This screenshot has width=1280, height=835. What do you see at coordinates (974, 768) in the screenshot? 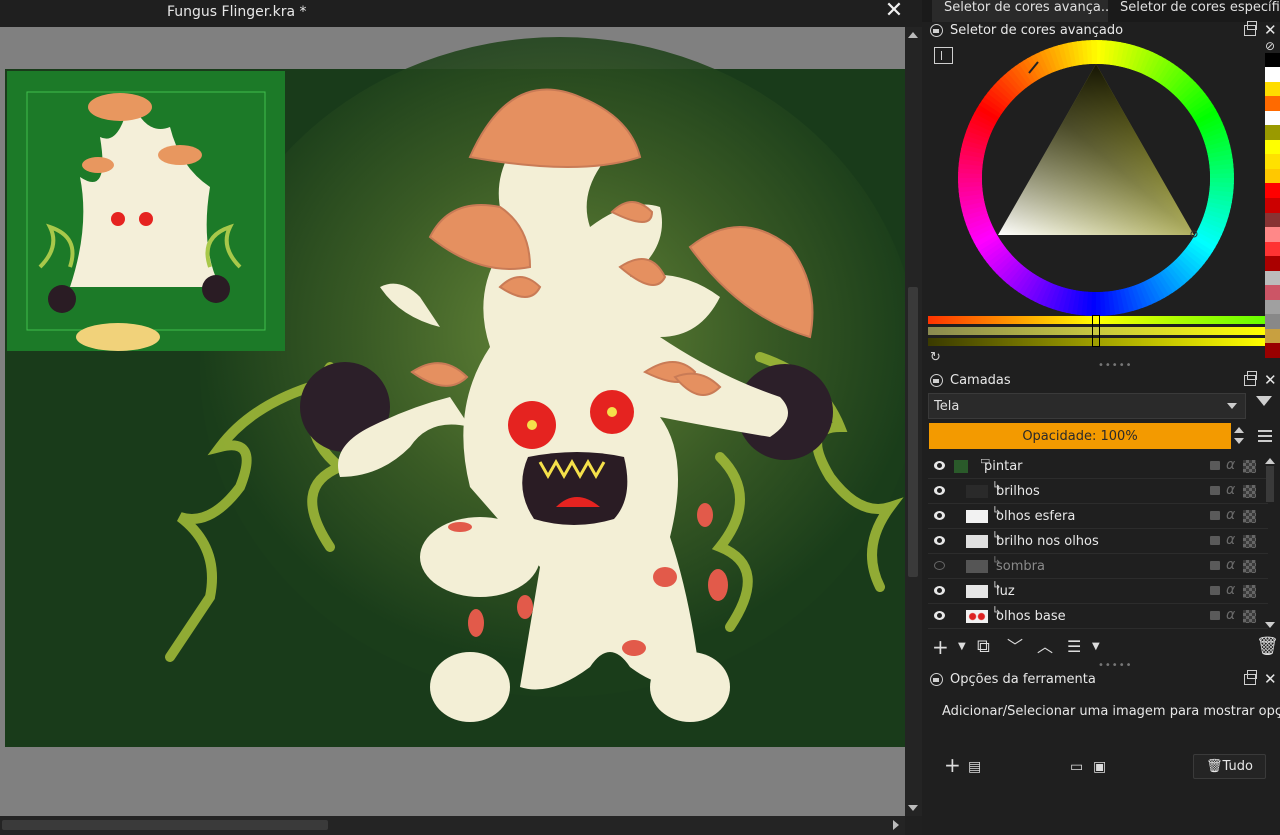
I see `paste-reference-icon: ▤` at bounding box center [974, 768].